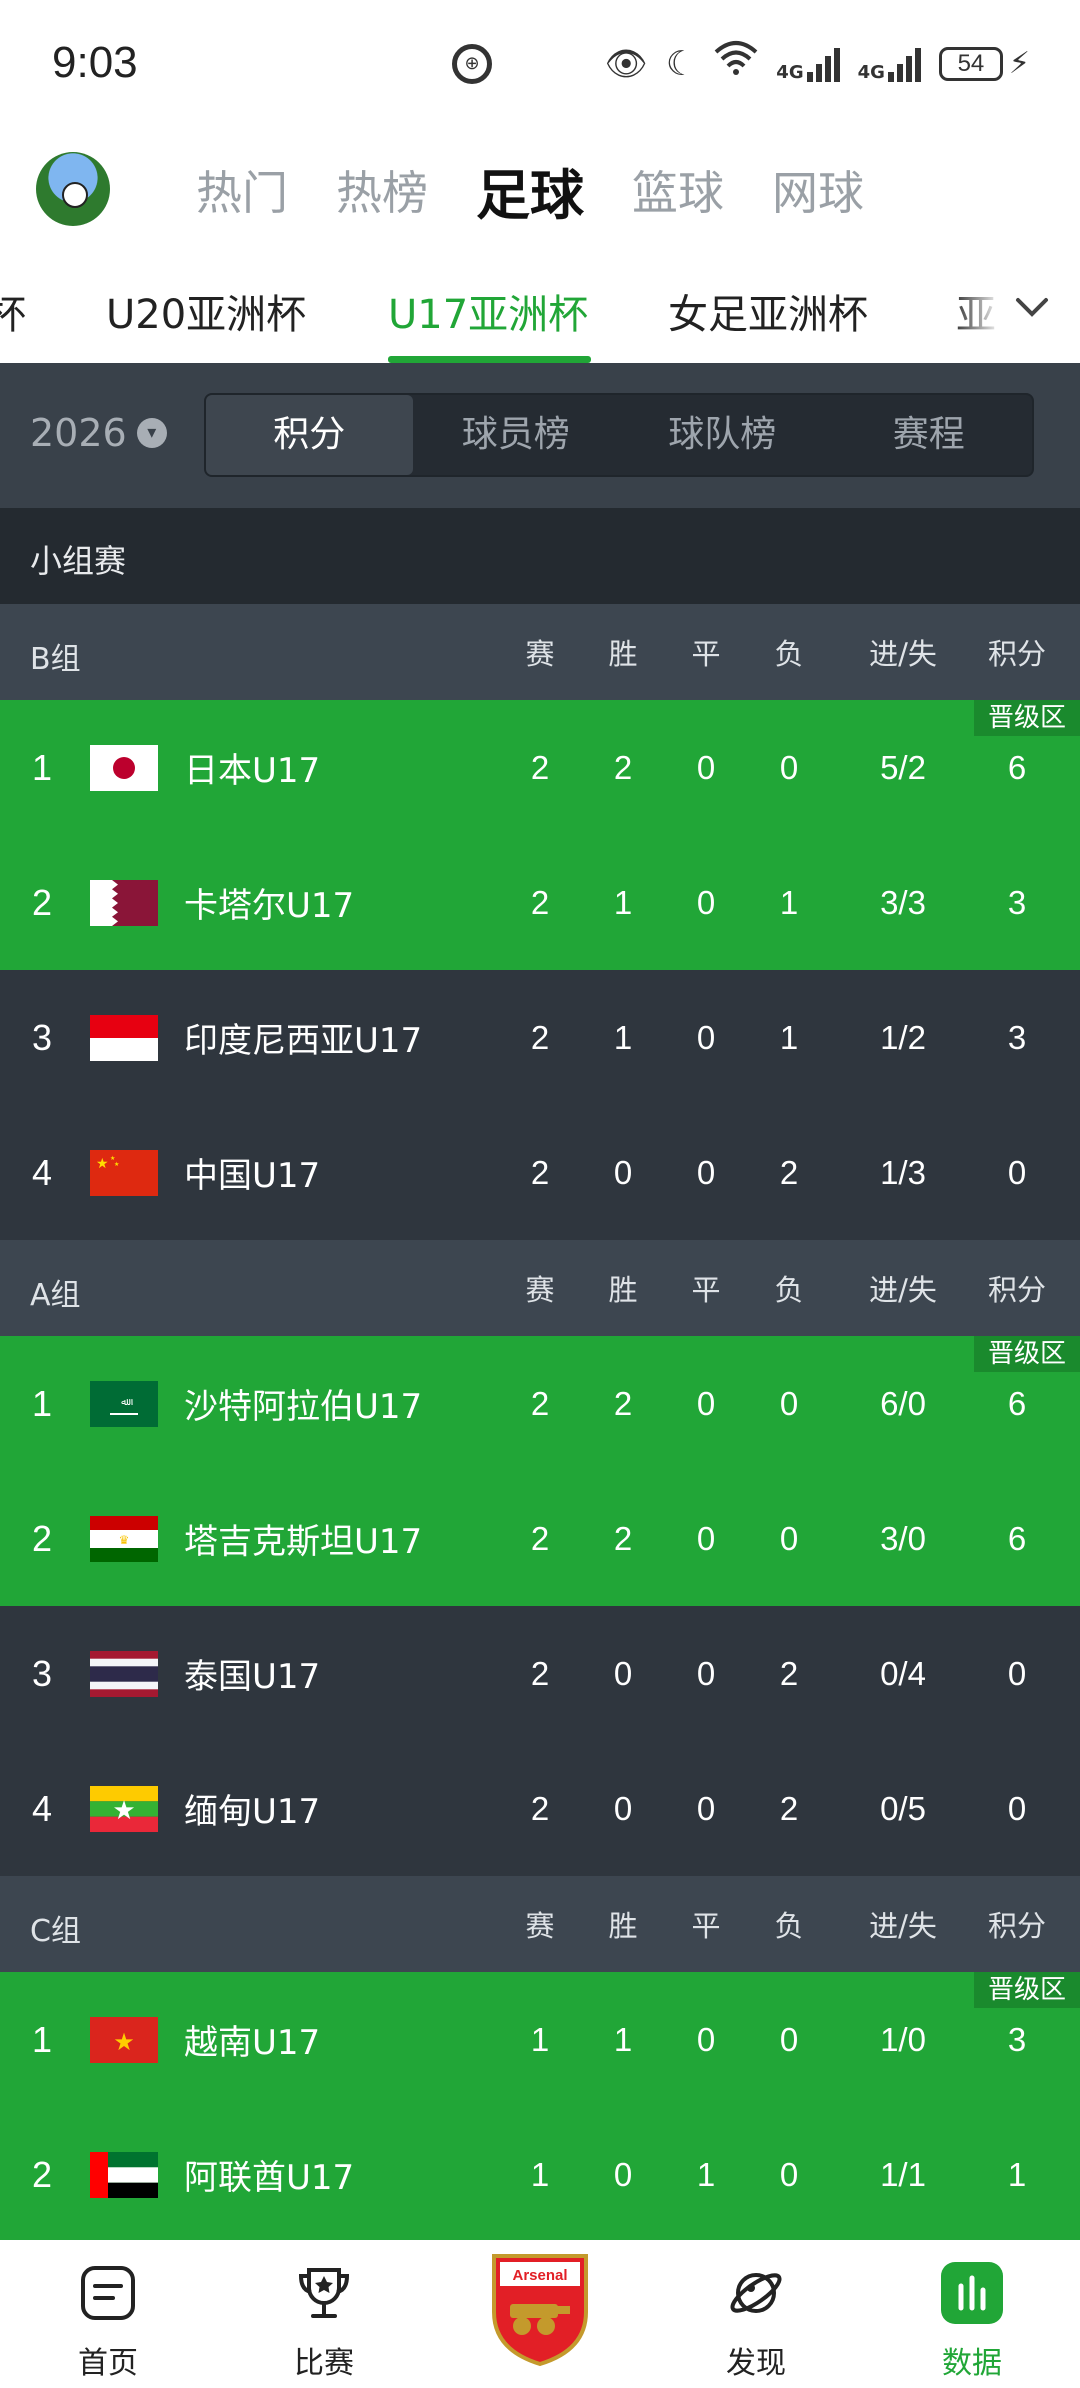 The width and height of the screenshot is (1080, 2388). What do you see at coordinates (903, 767) in the screenshot?
I see `stat-gf: 5/2` at bounding box center [903, 767].